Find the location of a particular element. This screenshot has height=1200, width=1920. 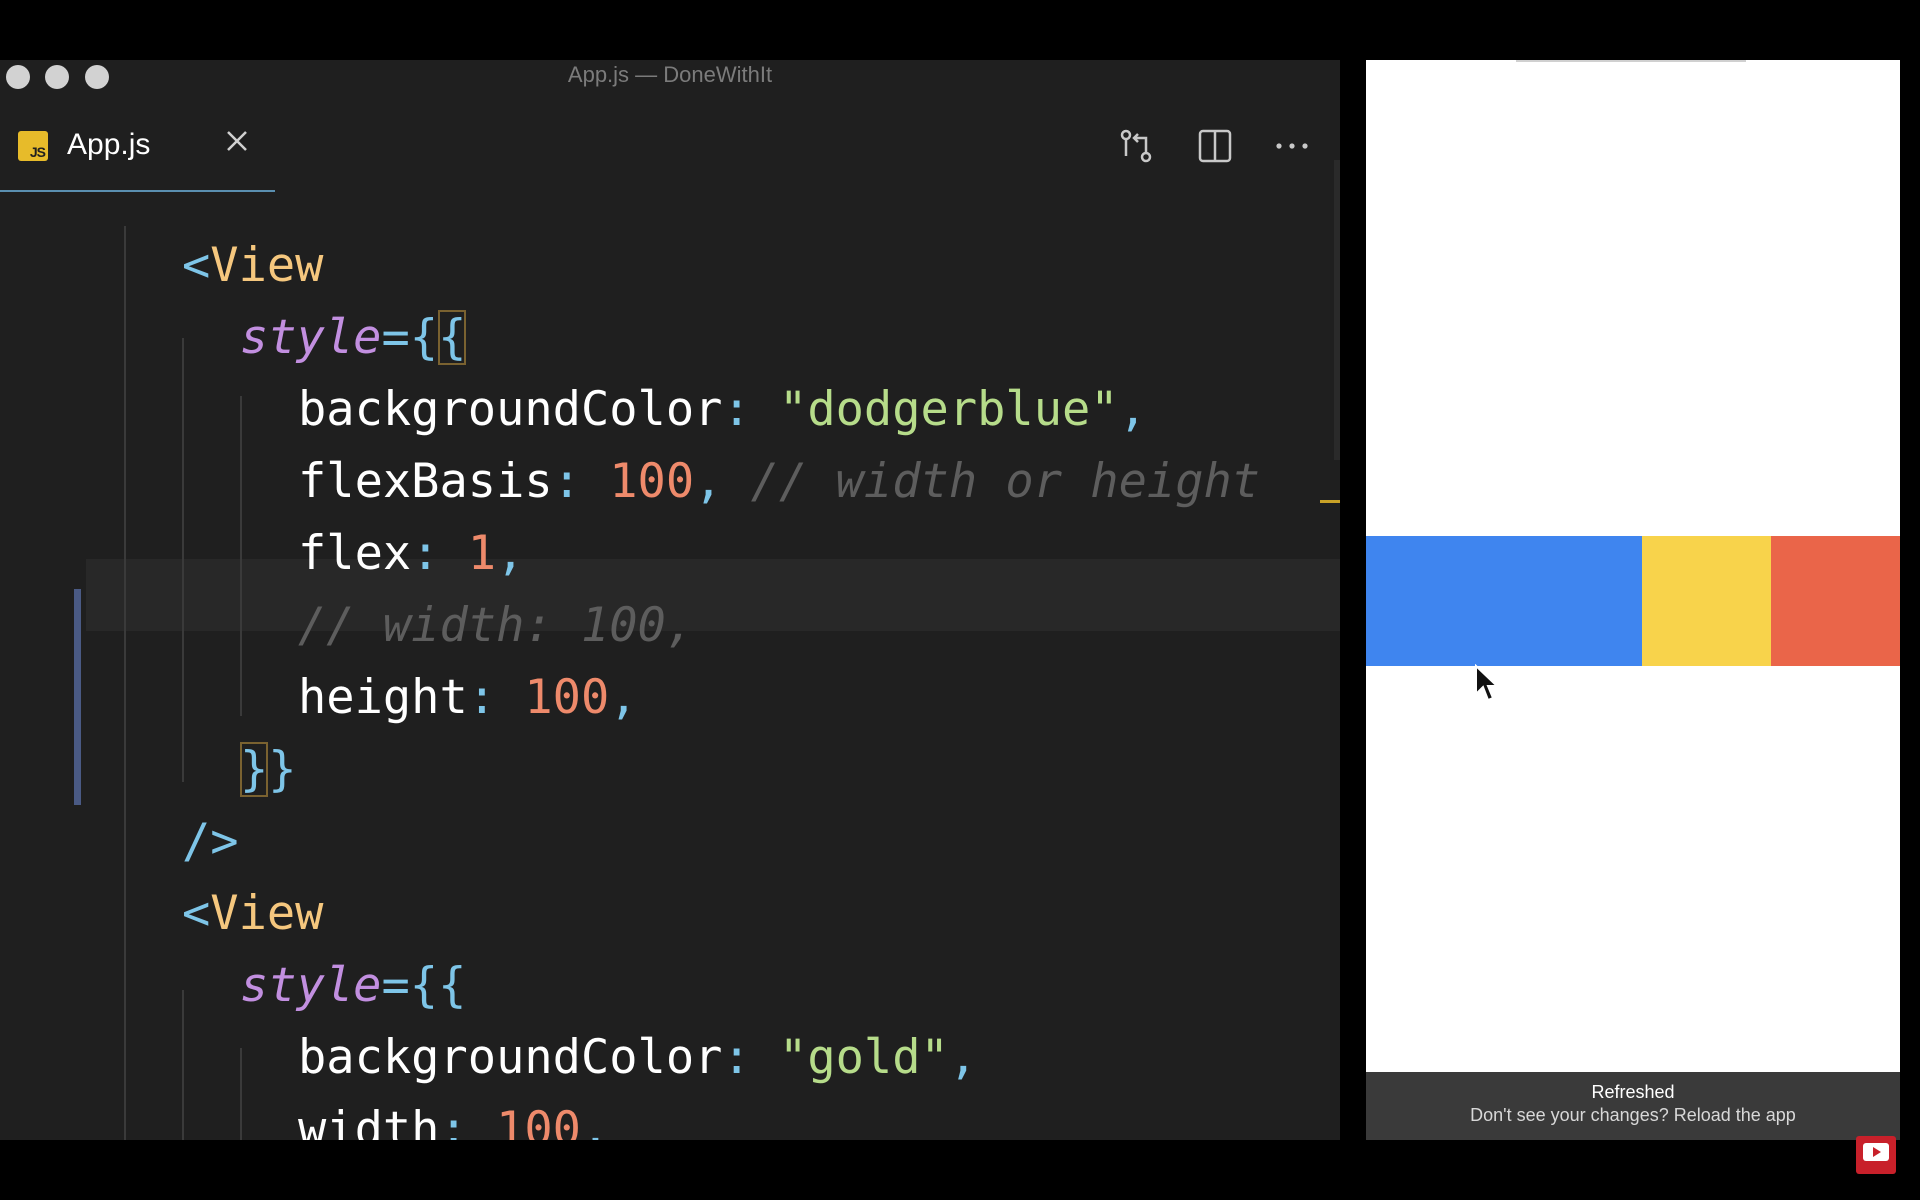

code-token: flex is located at coordinates (355, 553).